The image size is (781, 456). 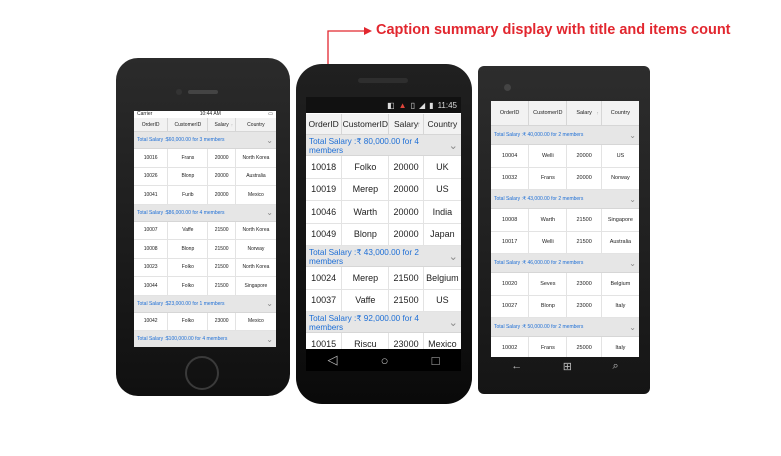 What do you see at coordinates (565, 327) in the screenshot?
I see `group-caption-row: Total Salary :₹ 50,000.00 for 2 members ⌄` at bounding box center [565, 327].